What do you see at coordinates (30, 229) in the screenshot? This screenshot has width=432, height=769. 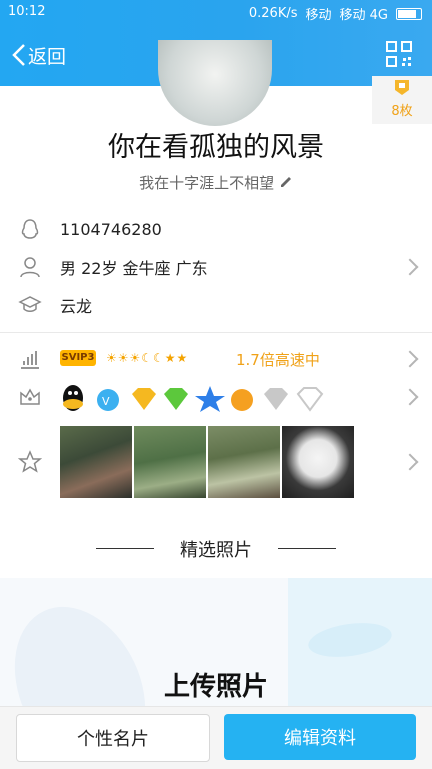 I see `qq-penguin-icon` at bounding box center [30, 229].